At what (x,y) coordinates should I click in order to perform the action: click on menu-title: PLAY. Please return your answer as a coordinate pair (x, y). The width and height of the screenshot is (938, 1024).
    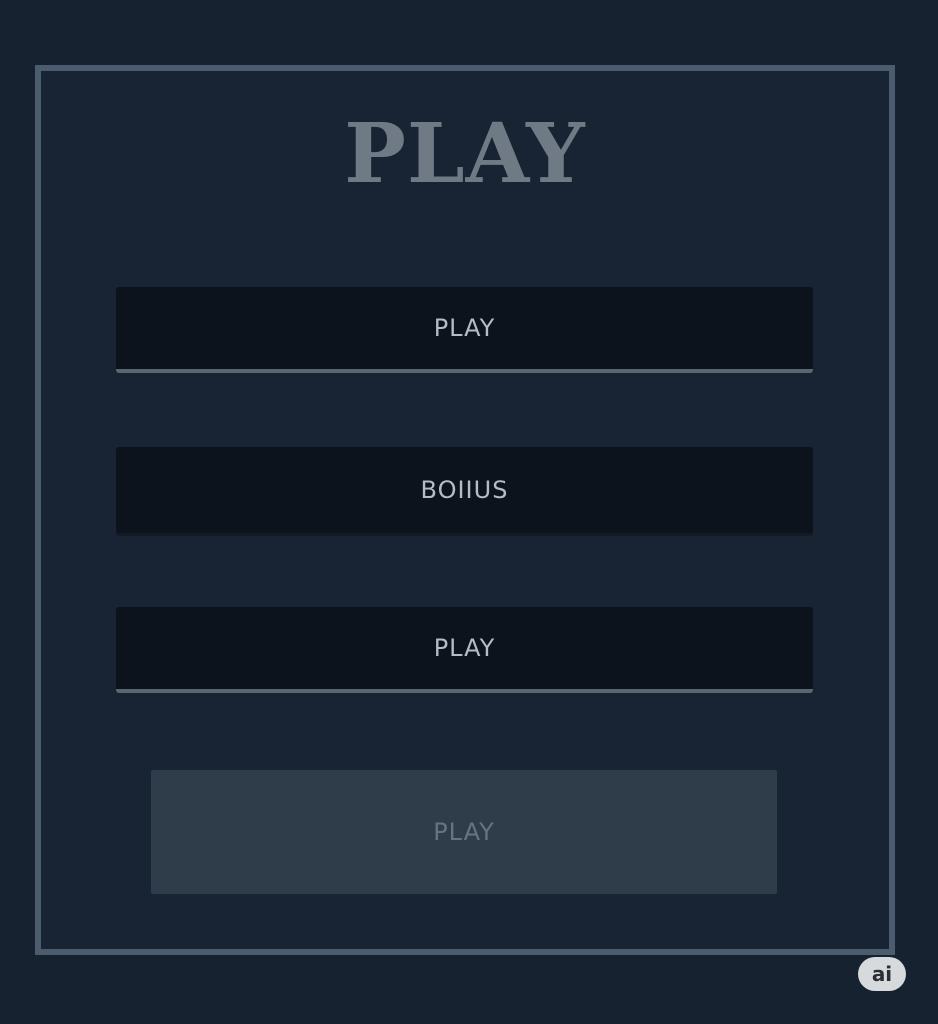
    Looking at the image, I should click on (465, 154).